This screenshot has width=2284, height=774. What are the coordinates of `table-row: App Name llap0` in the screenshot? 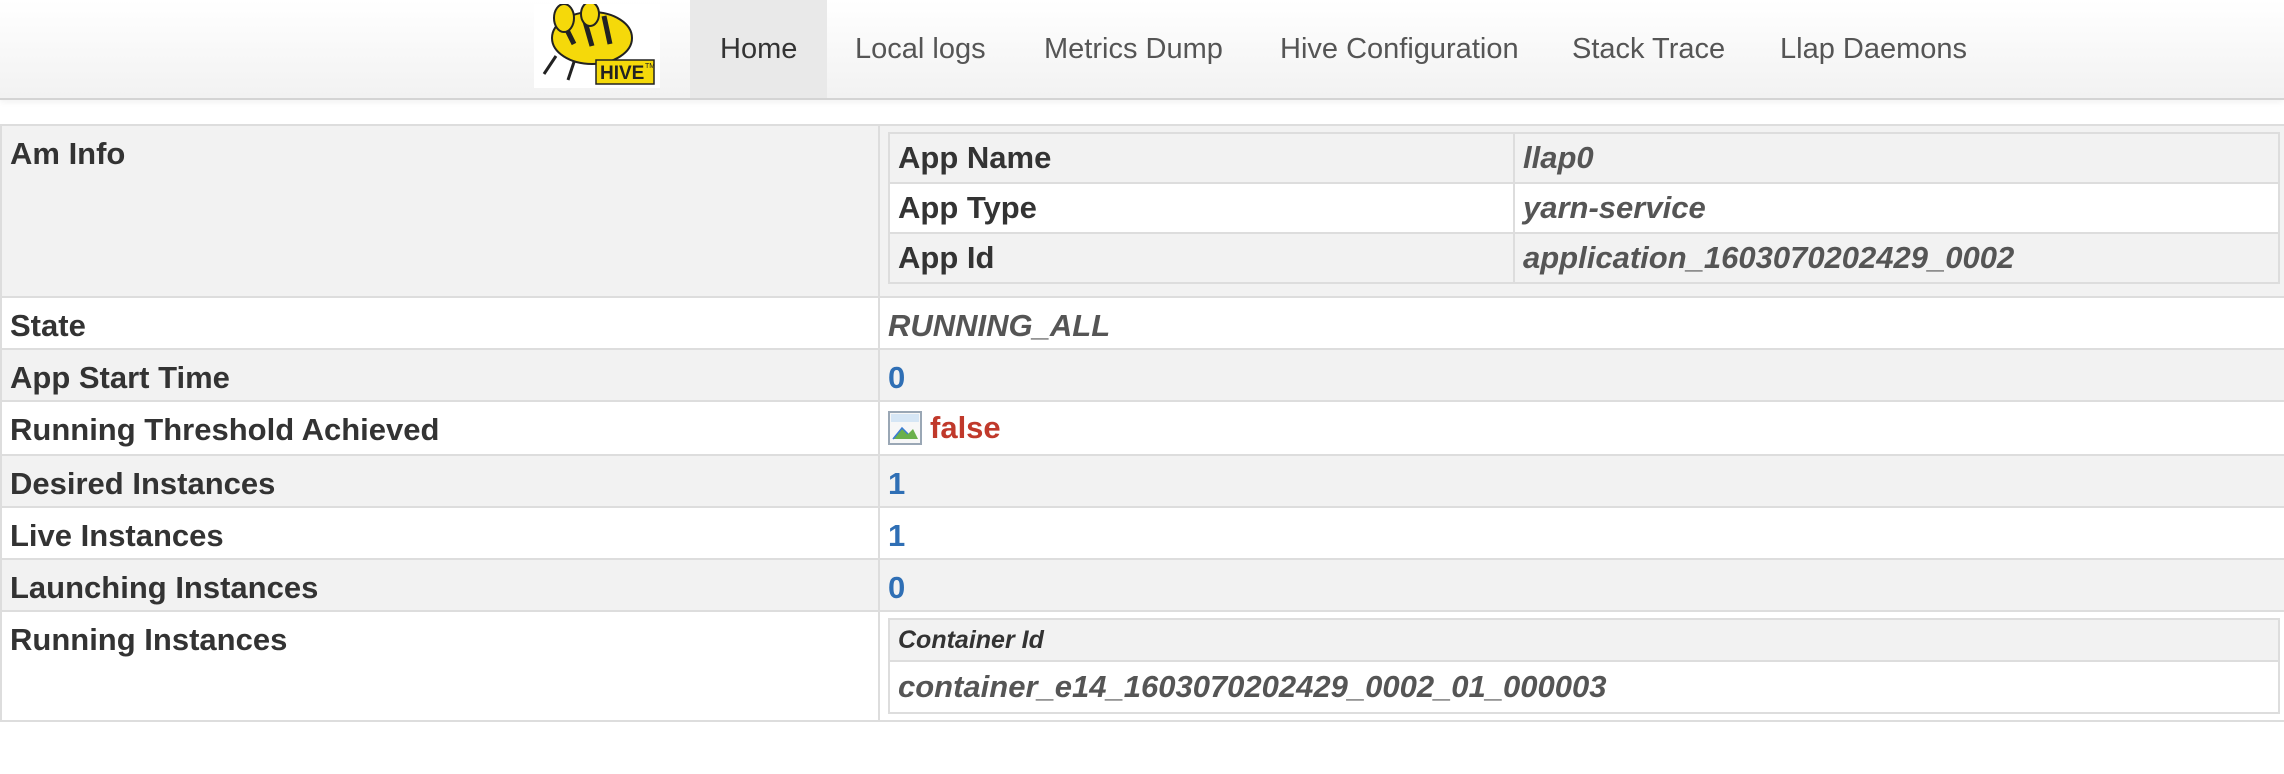 It's located at (1584, 158).